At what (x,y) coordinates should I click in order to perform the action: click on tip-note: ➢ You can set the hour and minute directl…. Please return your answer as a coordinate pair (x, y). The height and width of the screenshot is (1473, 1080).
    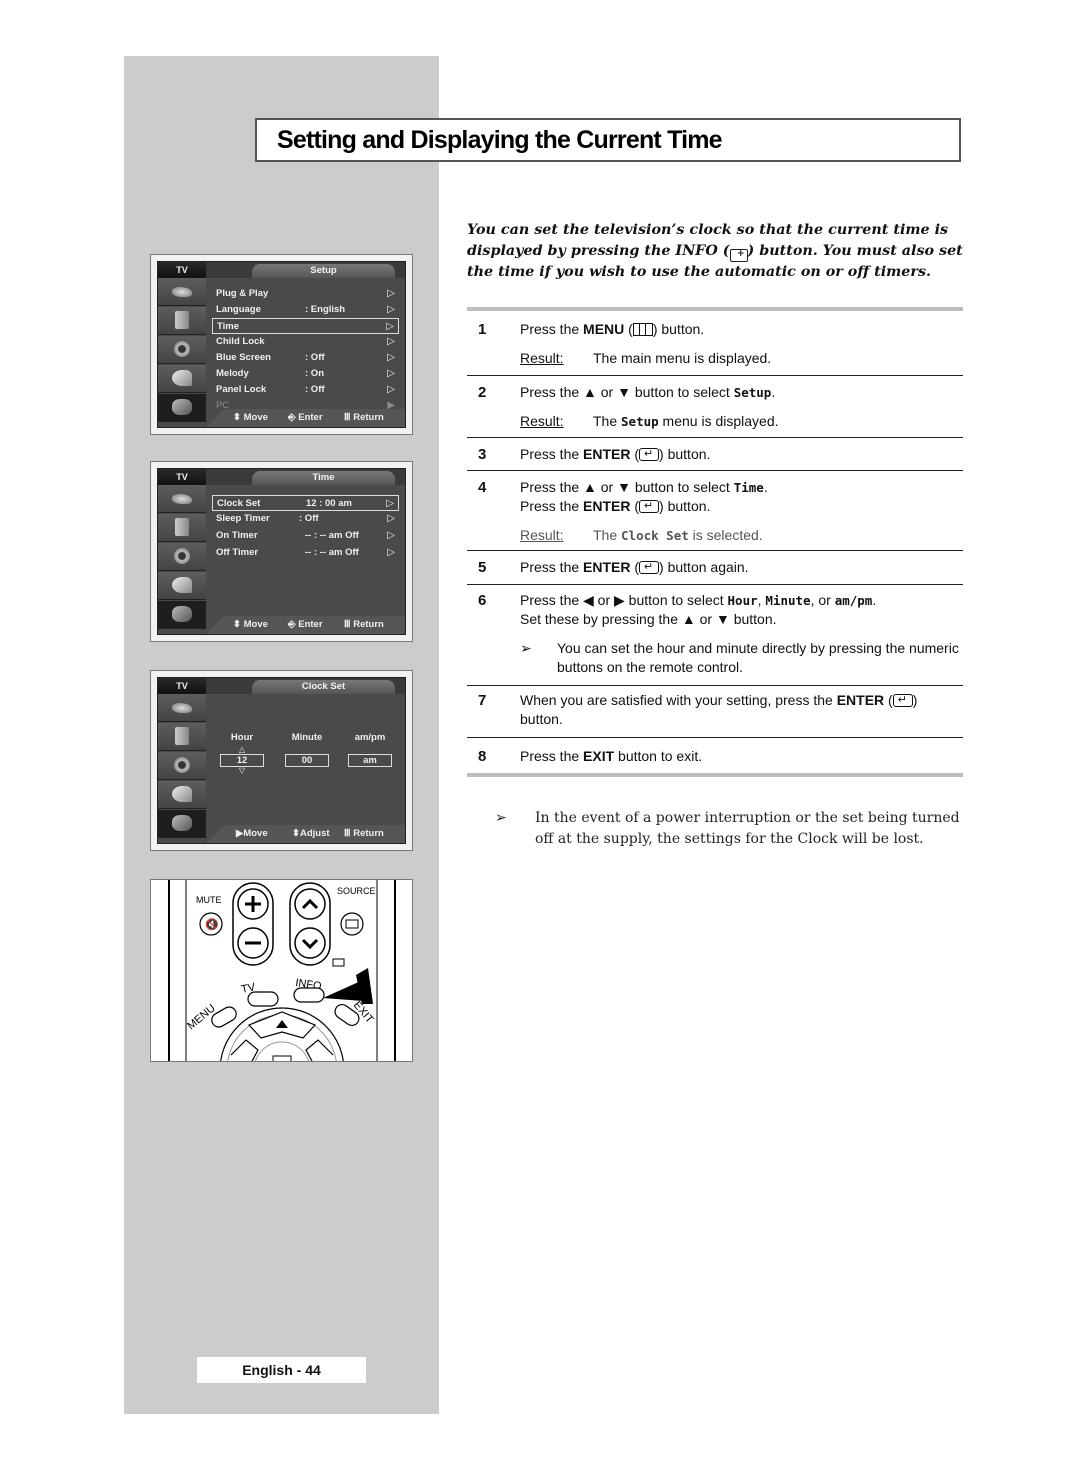
    Looking at the image, I should click on (739, 657).